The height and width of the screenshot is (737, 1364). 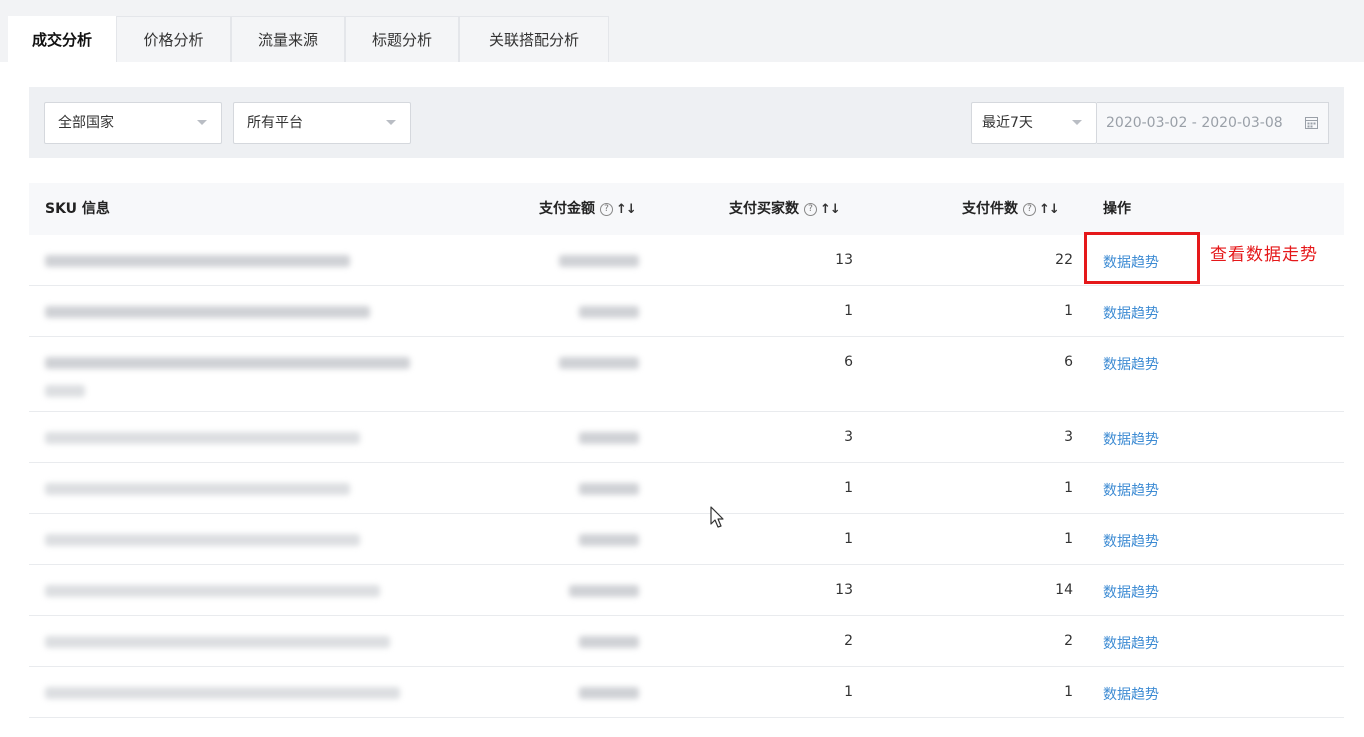 What do you see at coordinates (1264, 255) in the screenshot?
I see `annotation-label: 查看数据走势` at bounding box center [1264, 255].